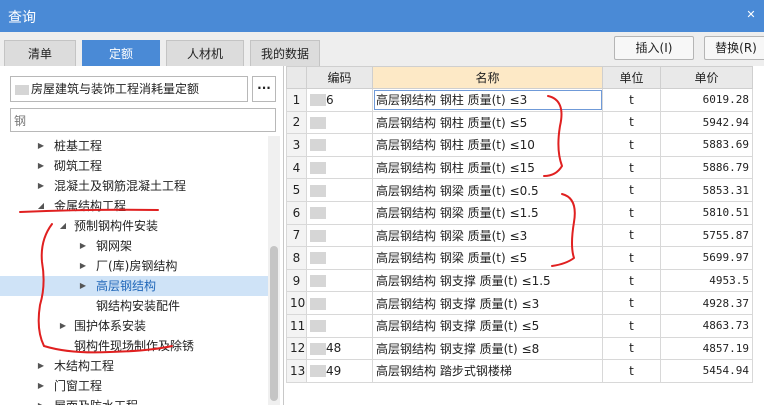 The image size is (764, 405). I want to click on table-row: 7 高层钢结构 钢梁 质量(t) ≤3 t 5755.87, so click(519, 235).